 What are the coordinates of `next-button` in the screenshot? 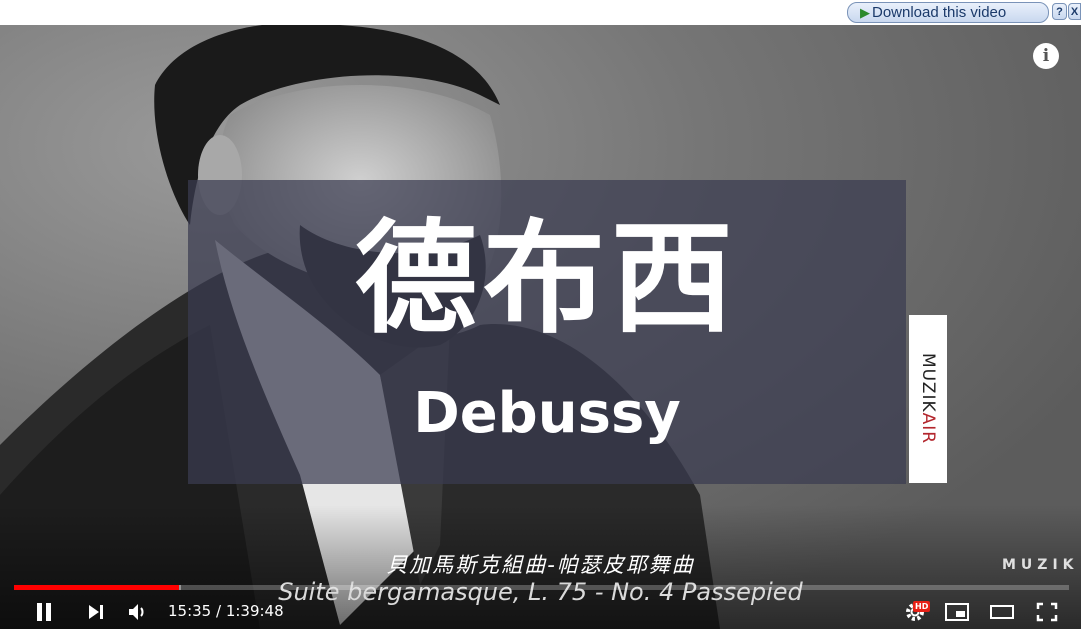 It's located at (96, 612).